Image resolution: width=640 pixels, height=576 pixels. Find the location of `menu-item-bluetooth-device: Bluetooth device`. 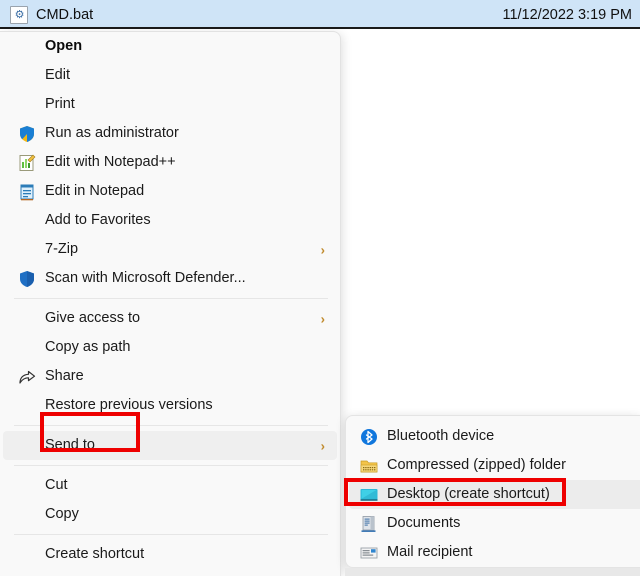

menu-item-bluetooth-device: Bluetooth device is located at coordinates (494, 436).